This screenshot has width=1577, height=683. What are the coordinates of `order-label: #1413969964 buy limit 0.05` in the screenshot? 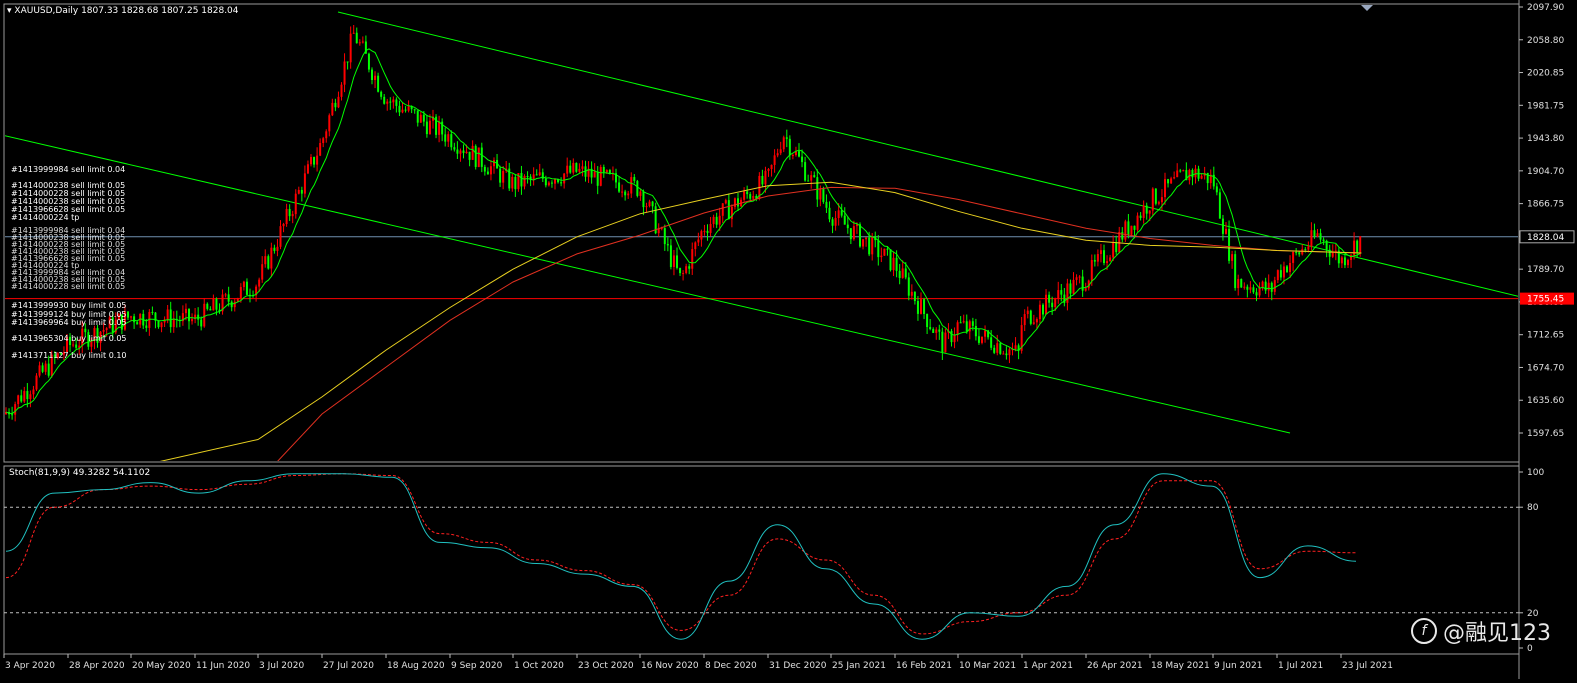 It's located at (69, 322).